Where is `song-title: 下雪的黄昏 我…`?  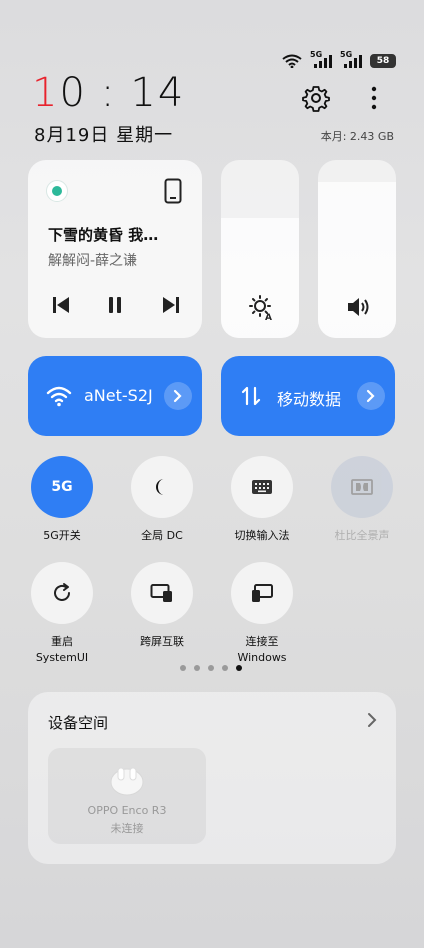
song-title: 下雪的黄昏 我… is located at coordinates (103, 235).